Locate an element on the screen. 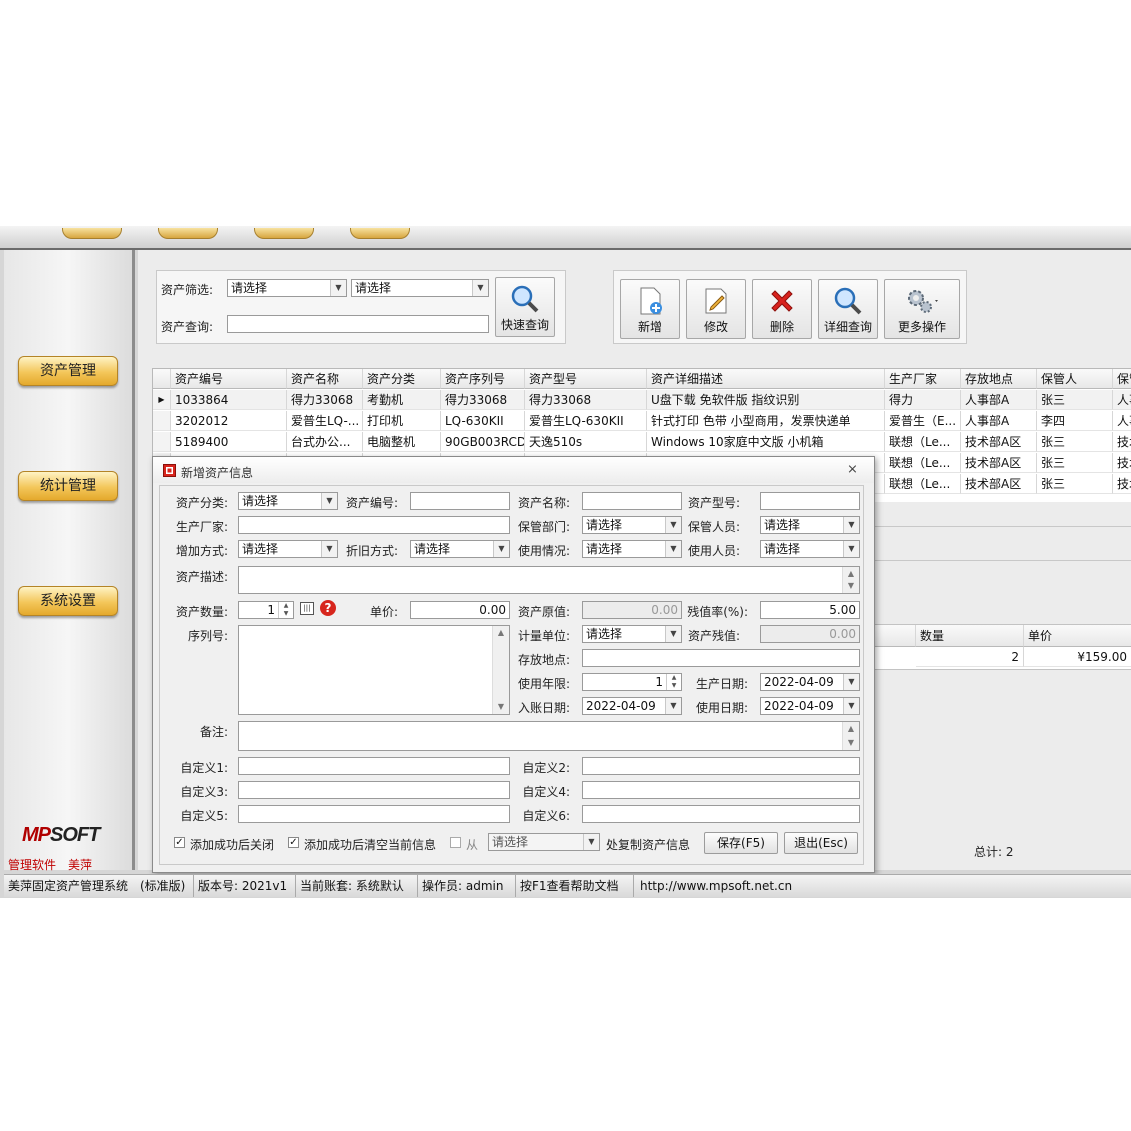 The width and height of the screenshot is (1131, 1131). filter-select-1: 请选择 ▼ is located at coordinates (287, 288).